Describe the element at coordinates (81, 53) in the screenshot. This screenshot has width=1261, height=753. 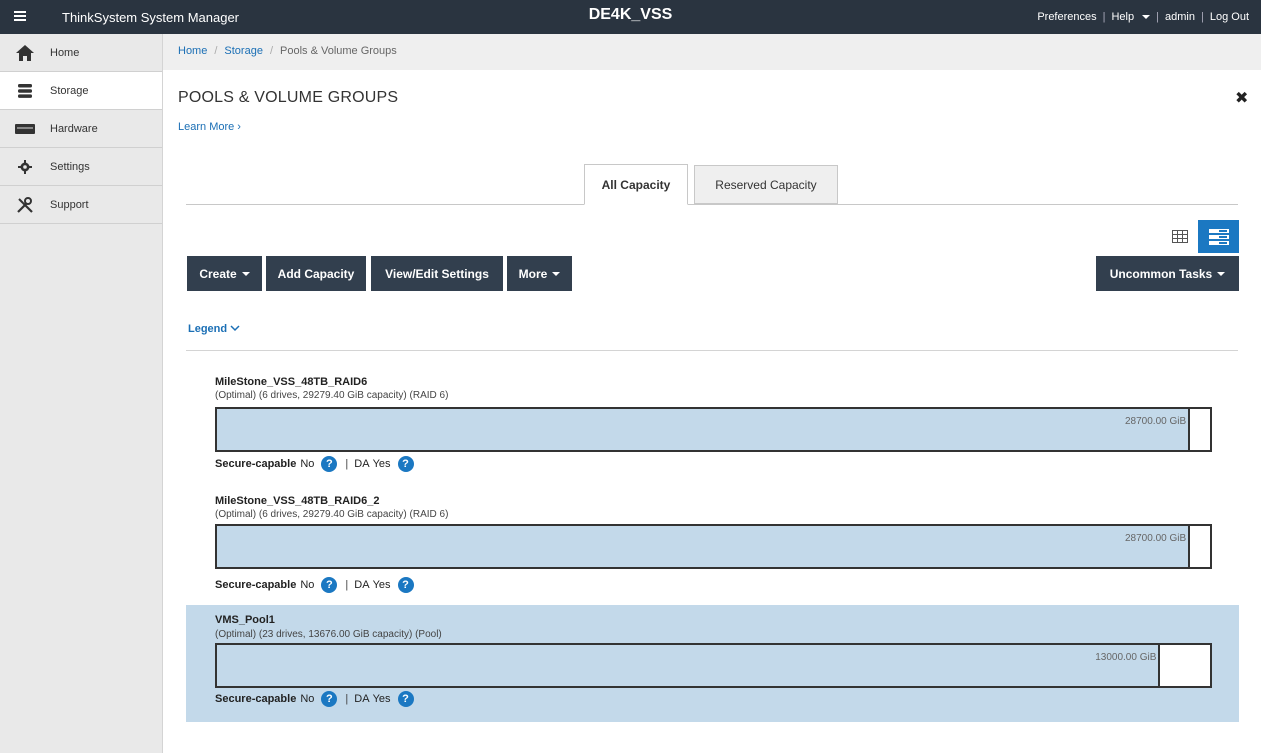
I see `sidebar-item-home: Home` at that location.